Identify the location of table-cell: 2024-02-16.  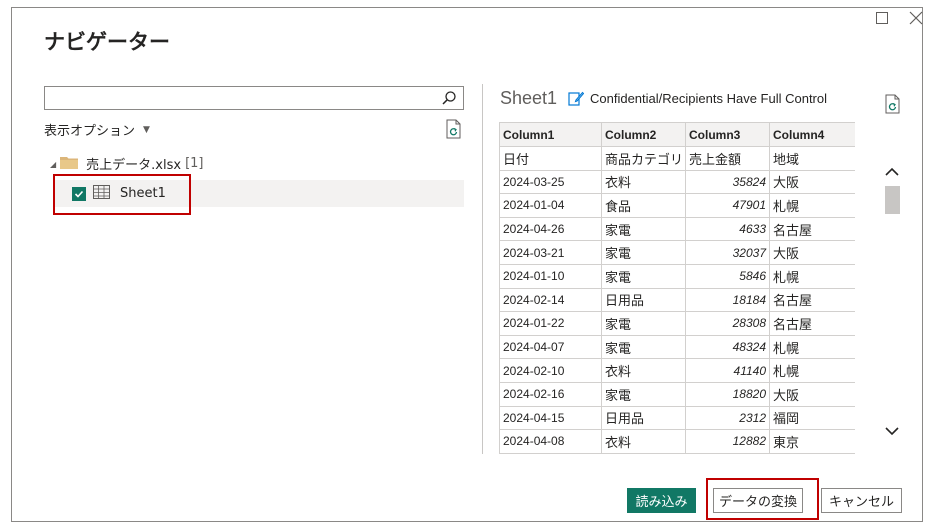
(550, 394).